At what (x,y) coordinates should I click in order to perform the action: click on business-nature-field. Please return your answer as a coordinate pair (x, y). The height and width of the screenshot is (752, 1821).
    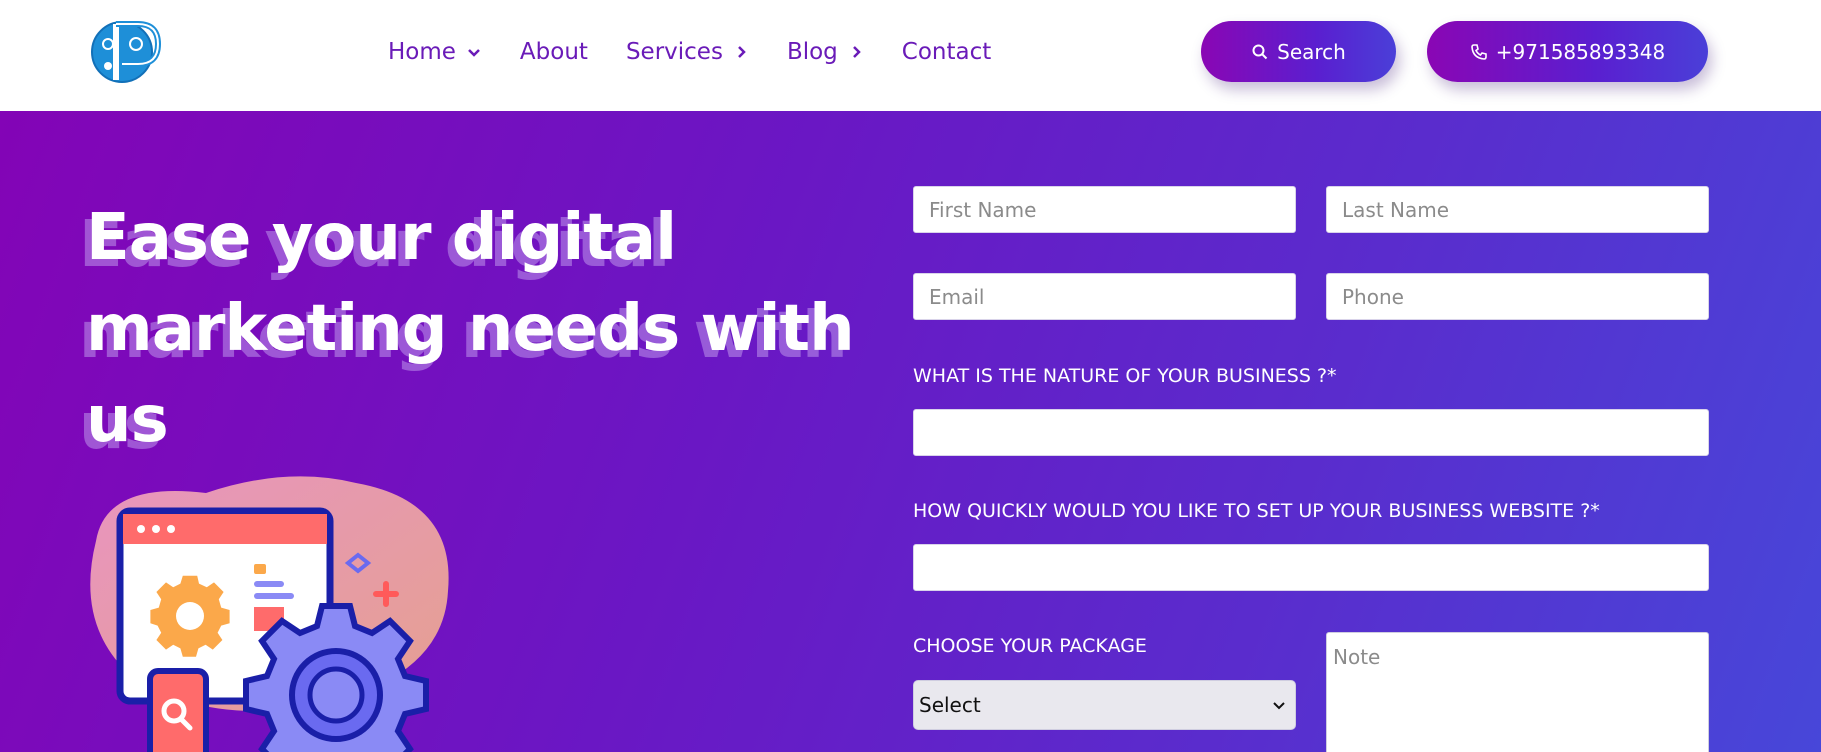
    Looking at the image, I should click on (1311, 432).